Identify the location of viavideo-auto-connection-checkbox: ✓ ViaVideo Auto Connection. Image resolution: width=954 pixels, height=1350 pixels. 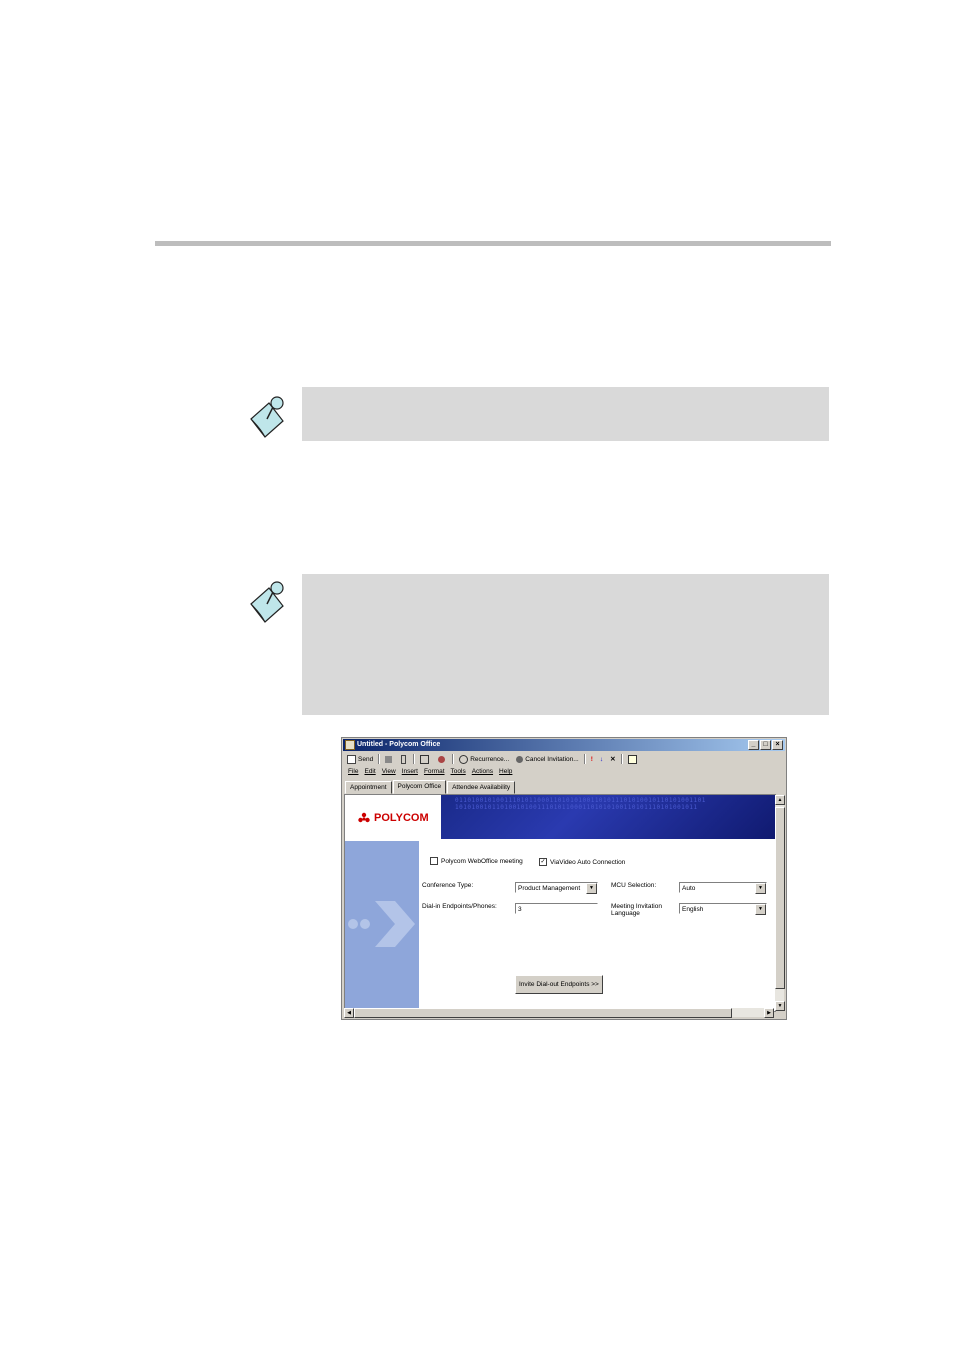
(582, 862).